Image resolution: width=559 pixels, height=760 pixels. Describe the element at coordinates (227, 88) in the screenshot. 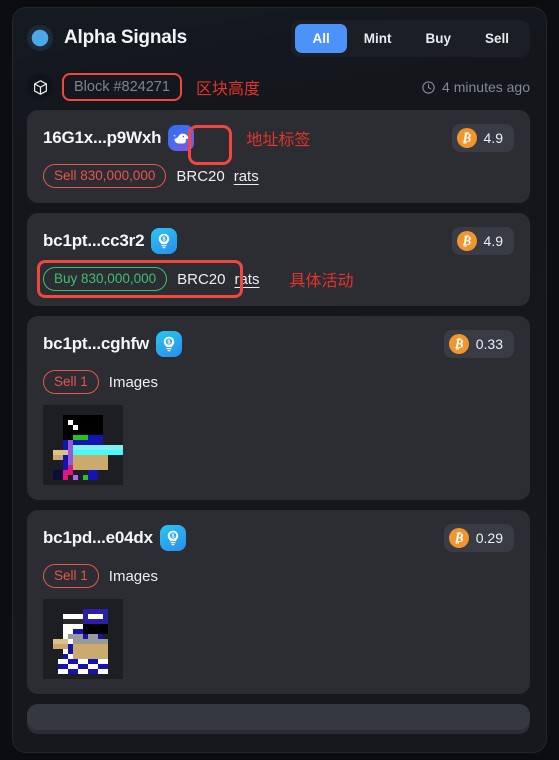

I see `annotation-block-height: 区块高度` at that location.